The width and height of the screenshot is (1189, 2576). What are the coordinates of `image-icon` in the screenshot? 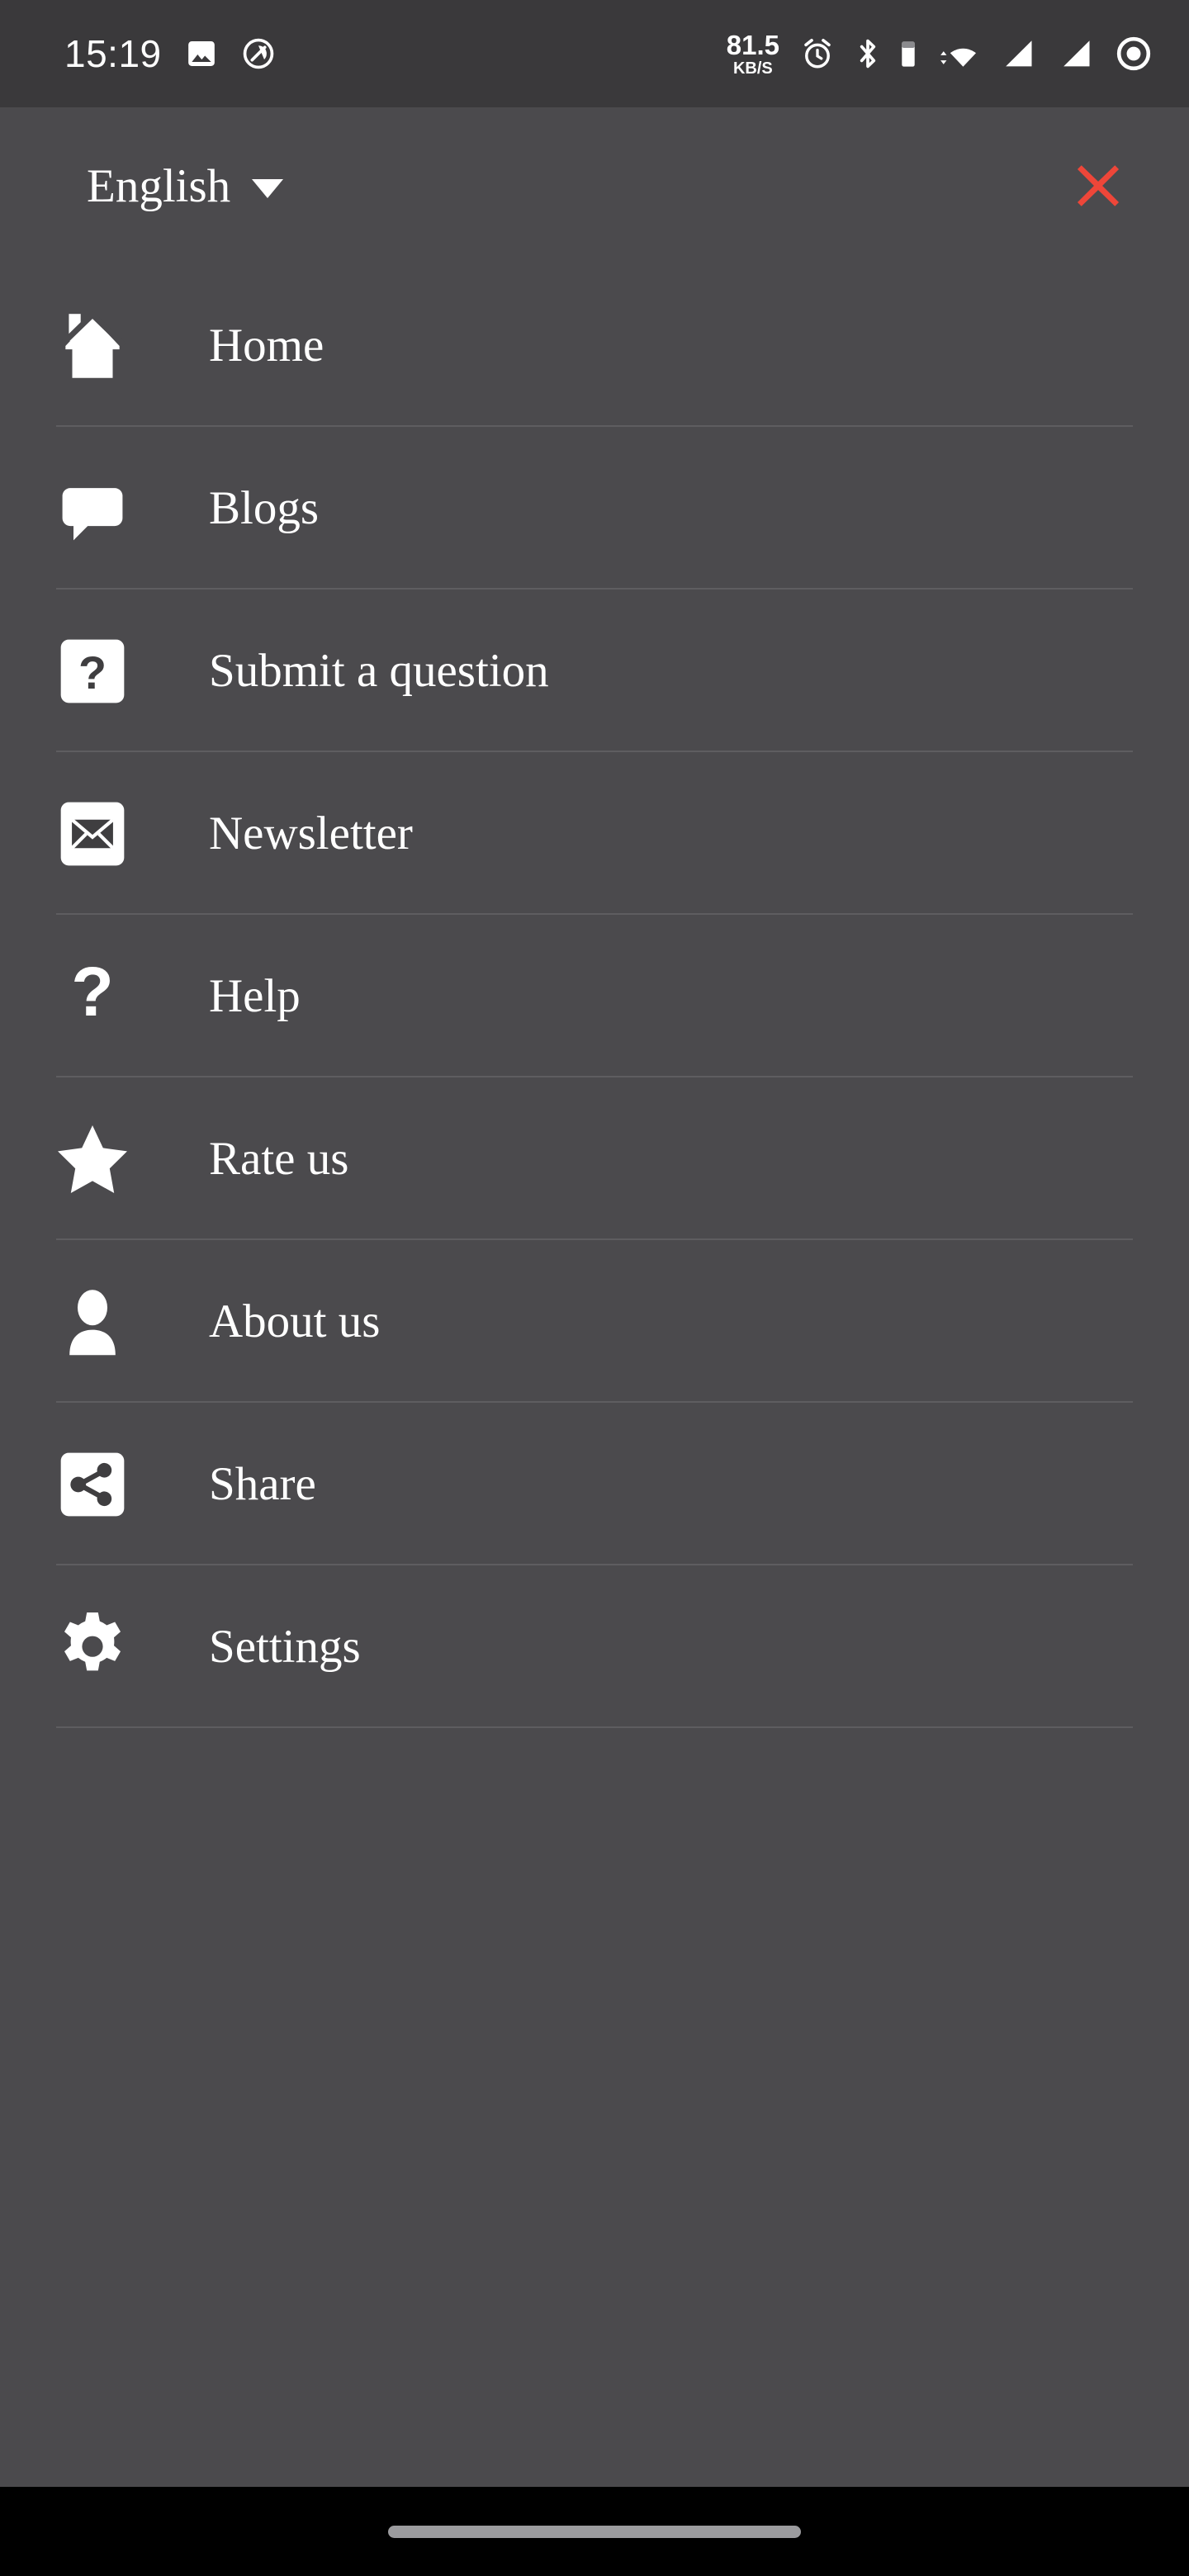 It's located at (201, 53).